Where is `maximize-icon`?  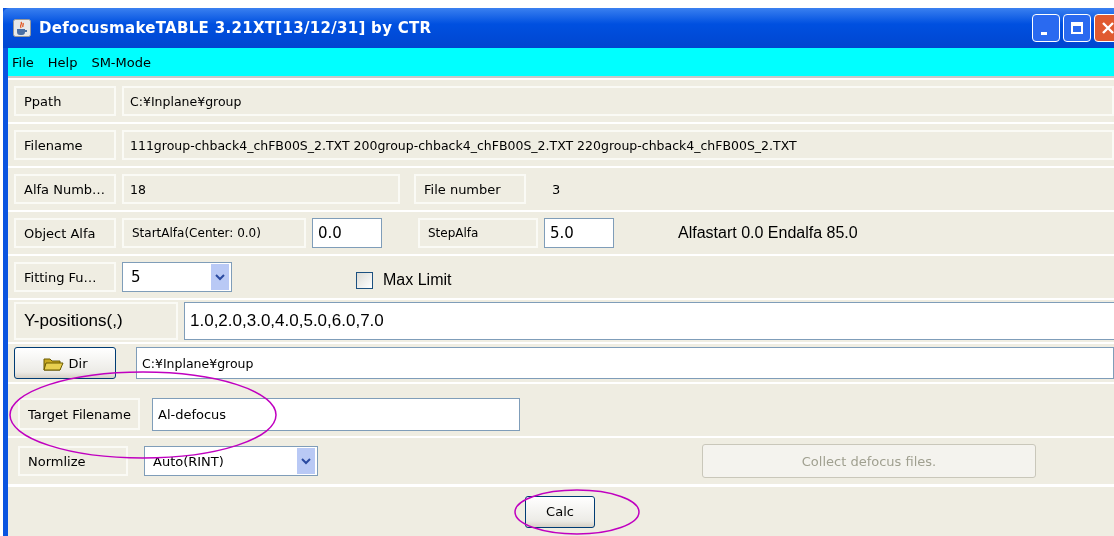
maximize-icon is located at coordinates (1077, 28).